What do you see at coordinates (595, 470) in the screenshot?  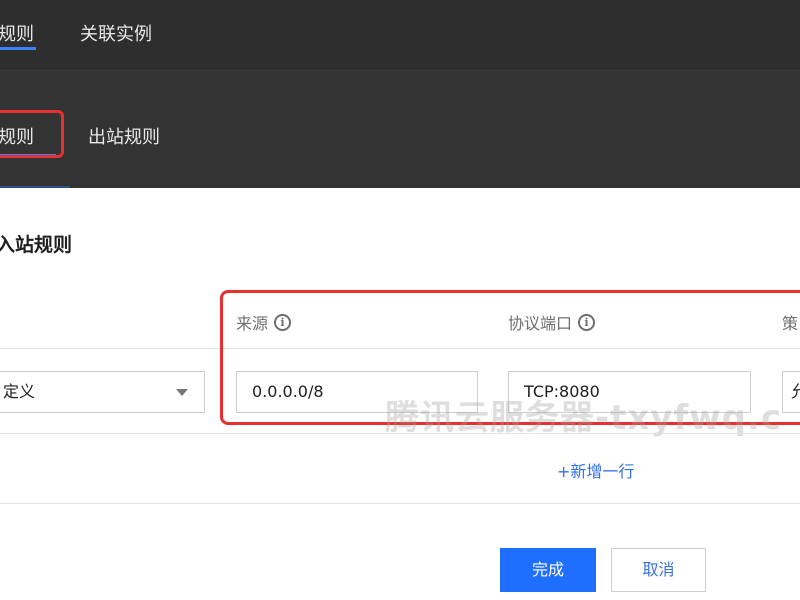 I see `add-row-link: +新增一行` at bounding box center [595, 470].